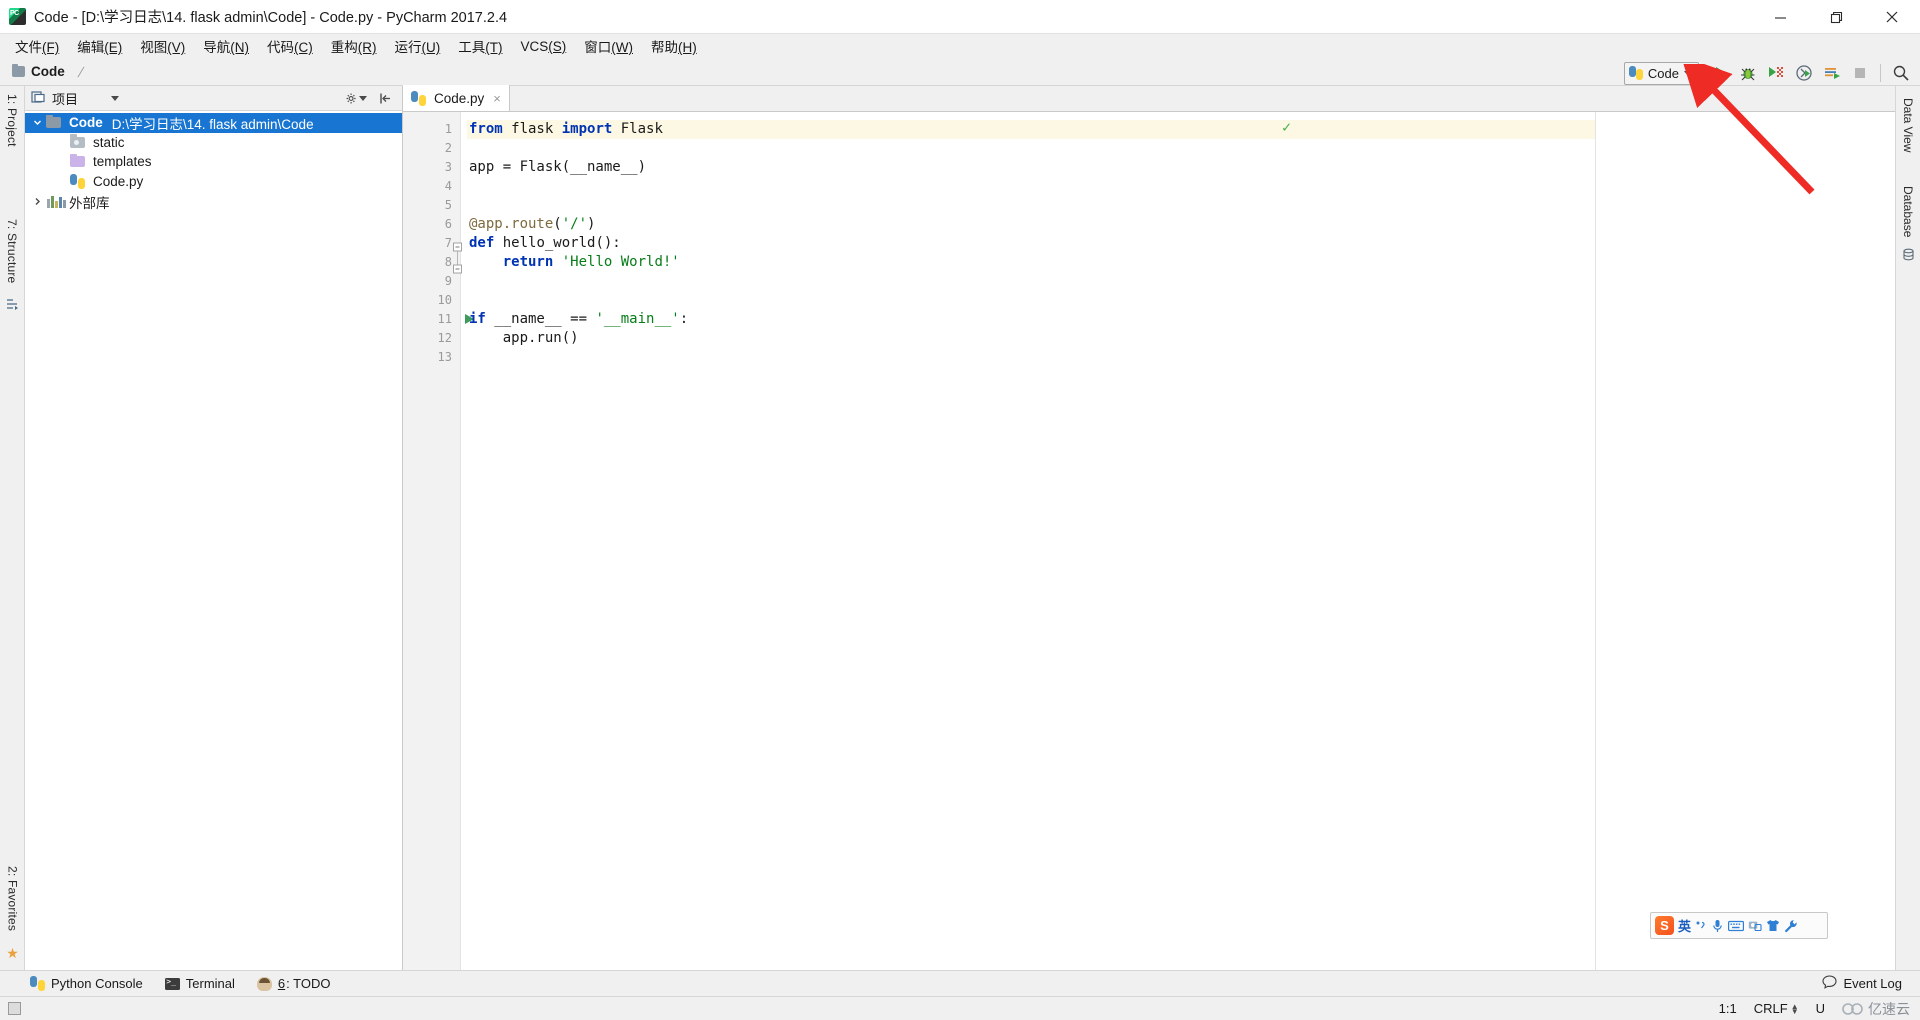 The height and width of the screenshot is (1020, 1920). I want to click on code-line-6: @app.route('/'), so click(532, 224).